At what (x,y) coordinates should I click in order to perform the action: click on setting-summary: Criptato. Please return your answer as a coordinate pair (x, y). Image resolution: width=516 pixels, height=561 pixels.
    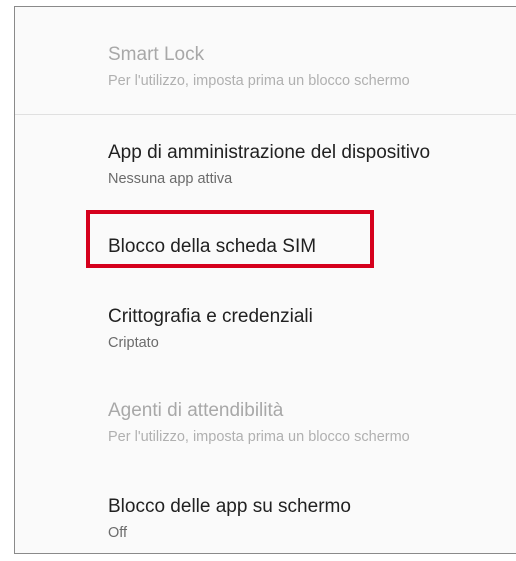
    Looking at the image, I should click on (133, 343).